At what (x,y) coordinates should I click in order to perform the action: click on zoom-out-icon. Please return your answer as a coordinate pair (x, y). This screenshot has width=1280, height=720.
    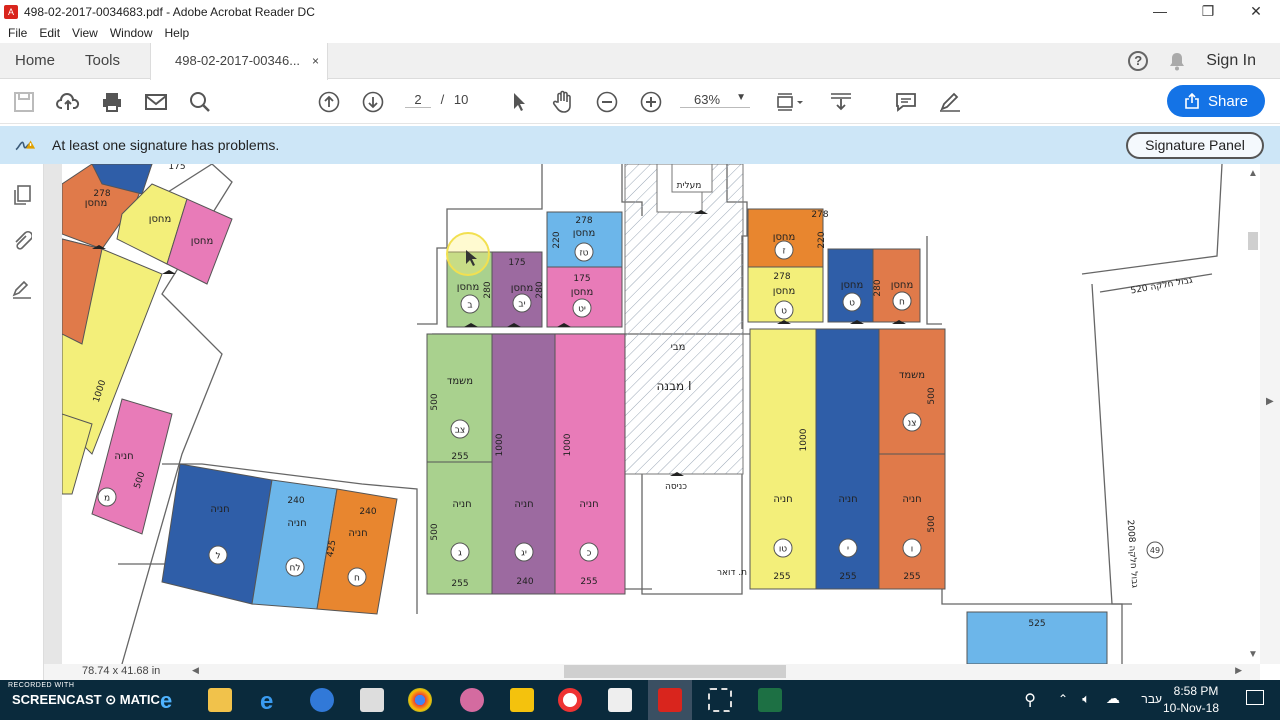
    Looking at the image, I should click on (607, 102).